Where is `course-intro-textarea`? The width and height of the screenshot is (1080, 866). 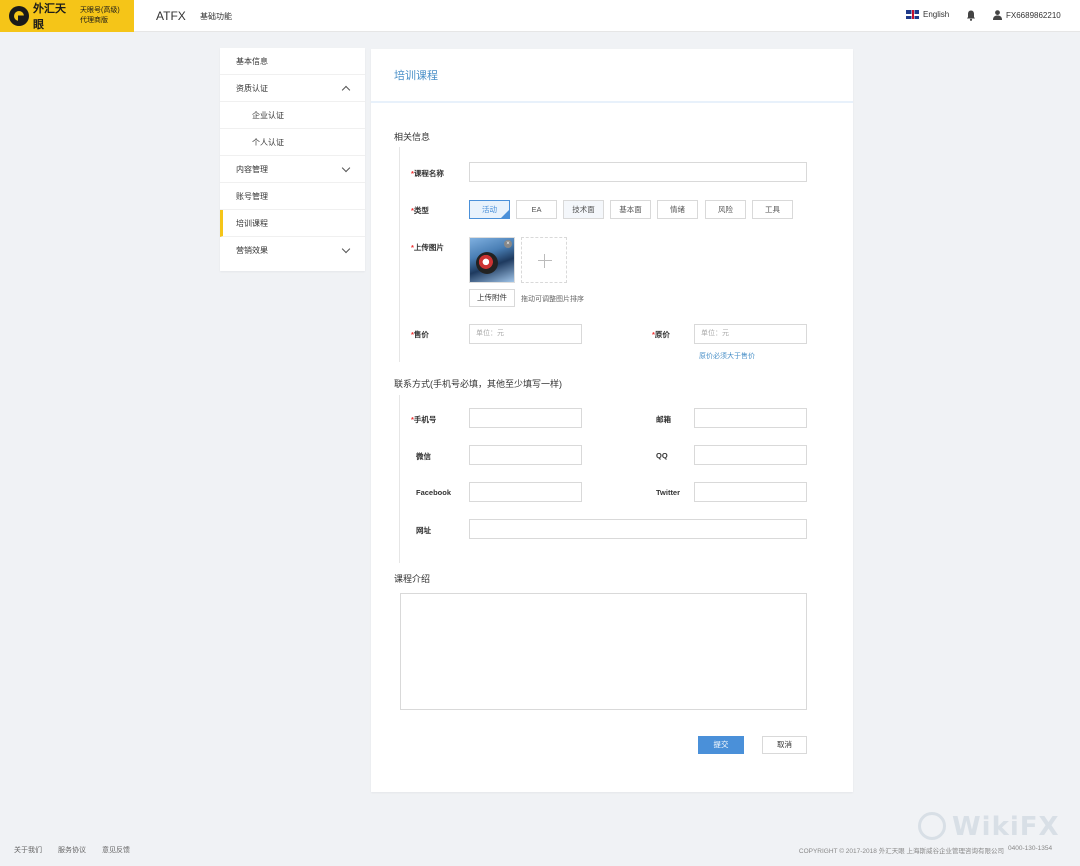 course-intro-textarea is located at coordinates (603, 651).